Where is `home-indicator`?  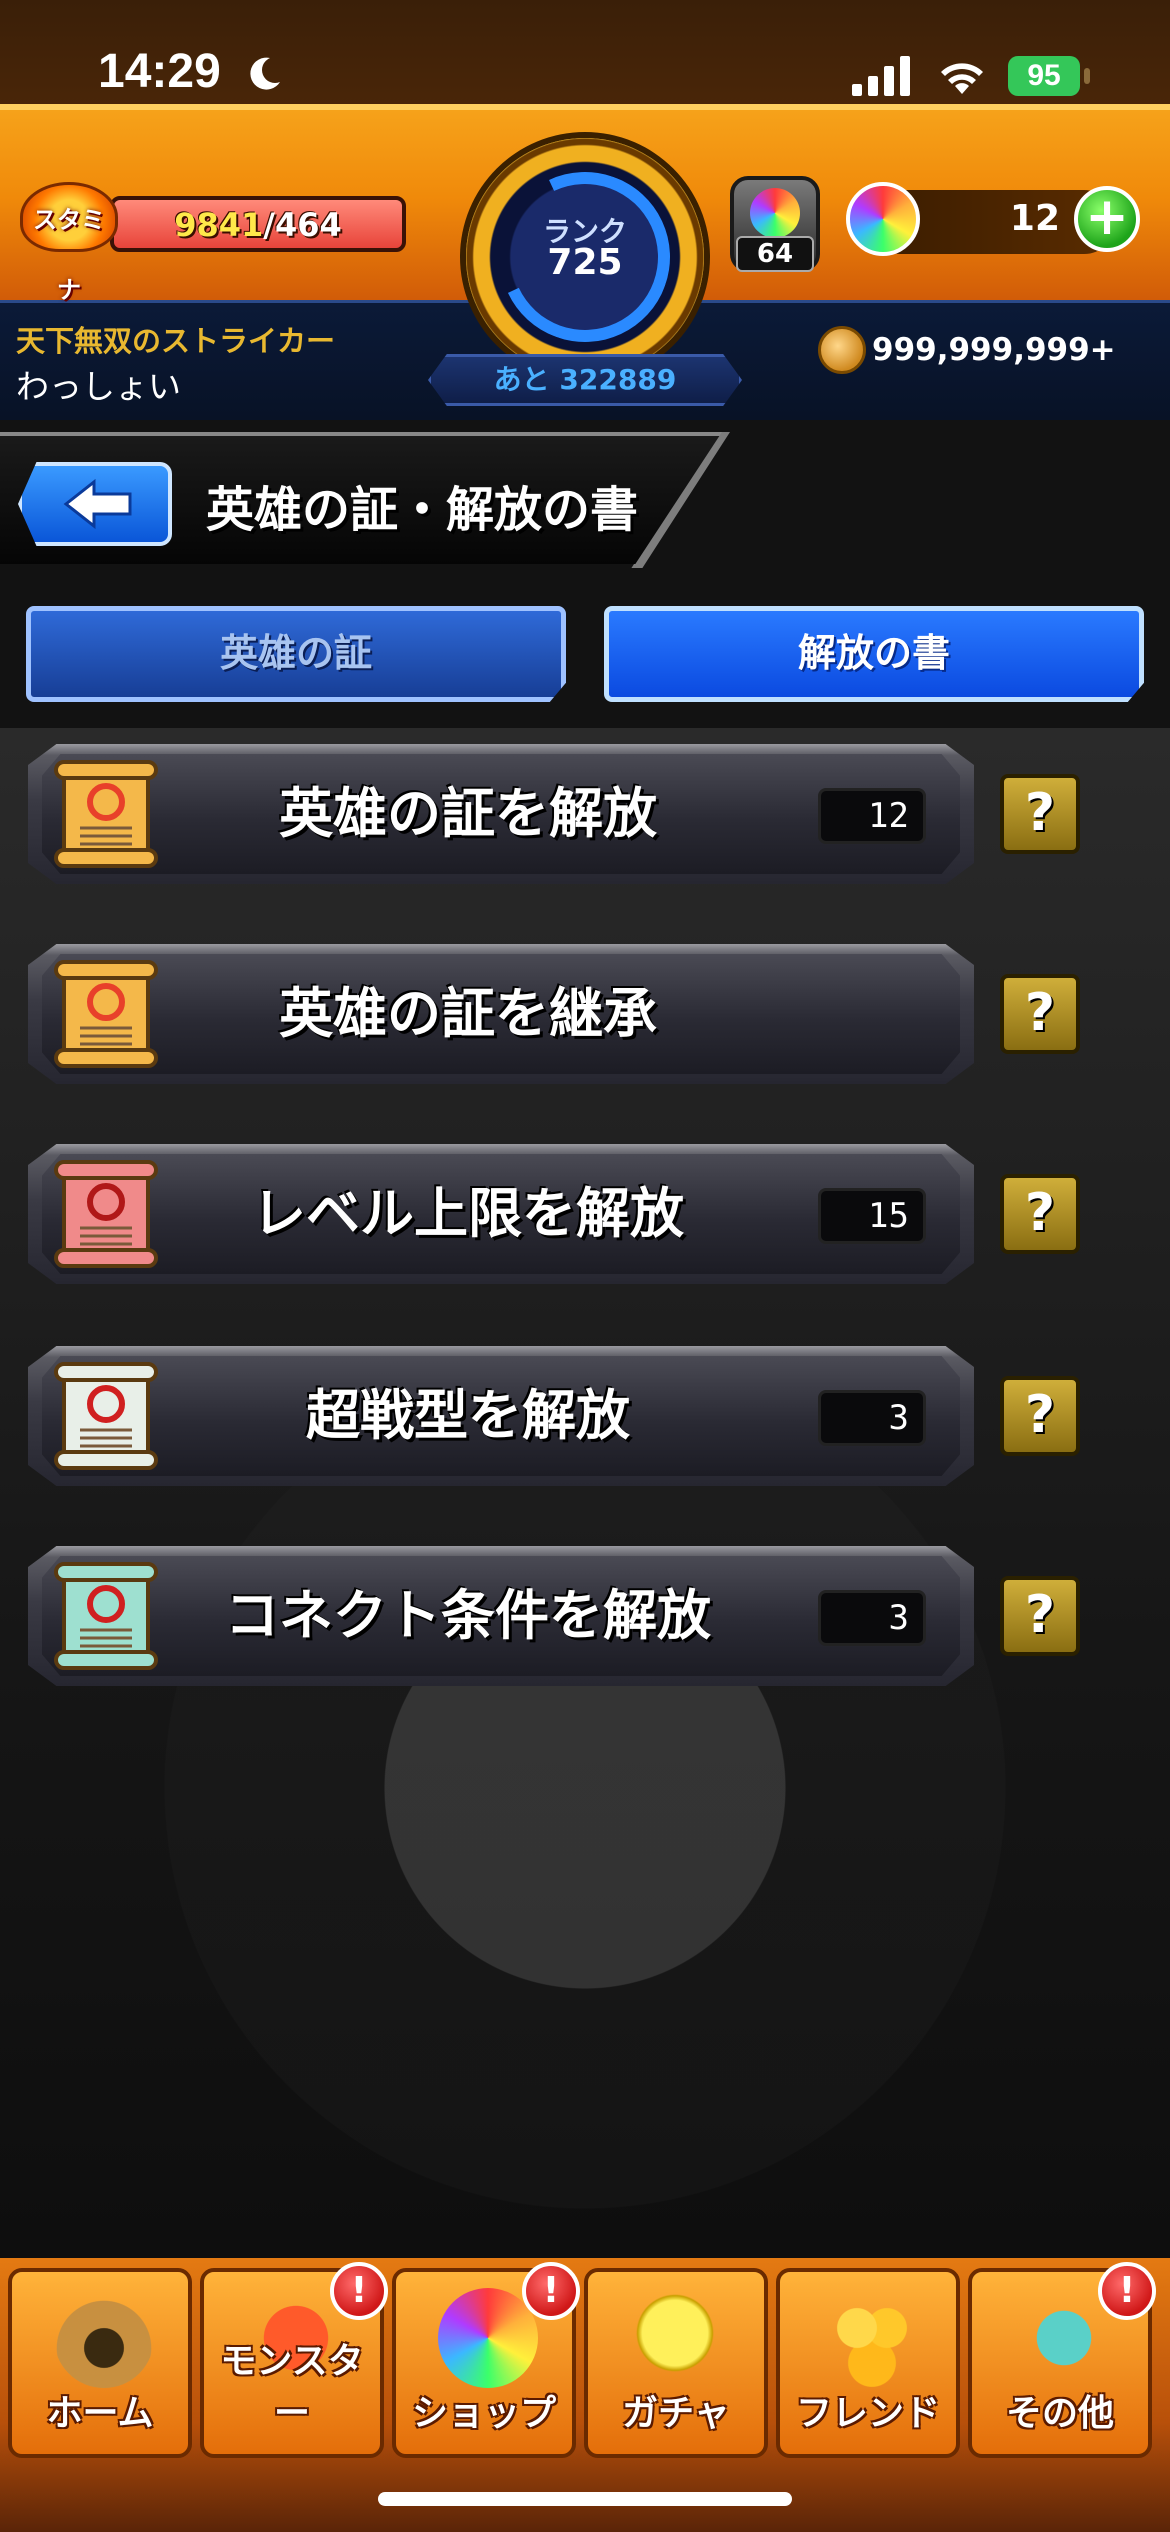 home-indicator is located at coordinates (585, 2499).